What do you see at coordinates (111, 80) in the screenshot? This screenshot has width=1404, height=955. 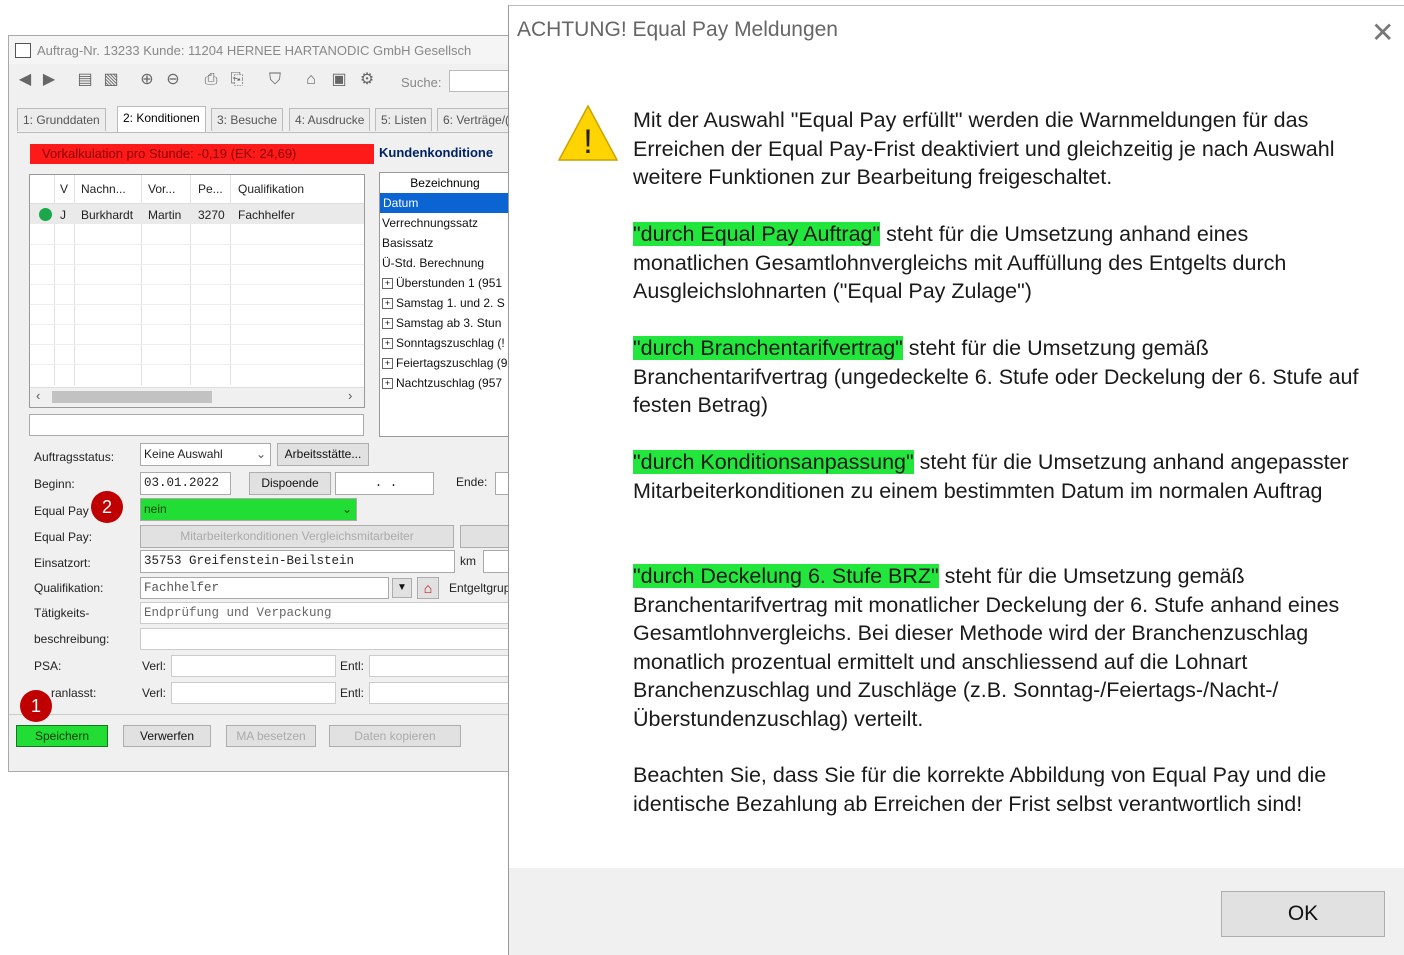 I see `delete-icon: ▧` at bounding box center [111, 80].